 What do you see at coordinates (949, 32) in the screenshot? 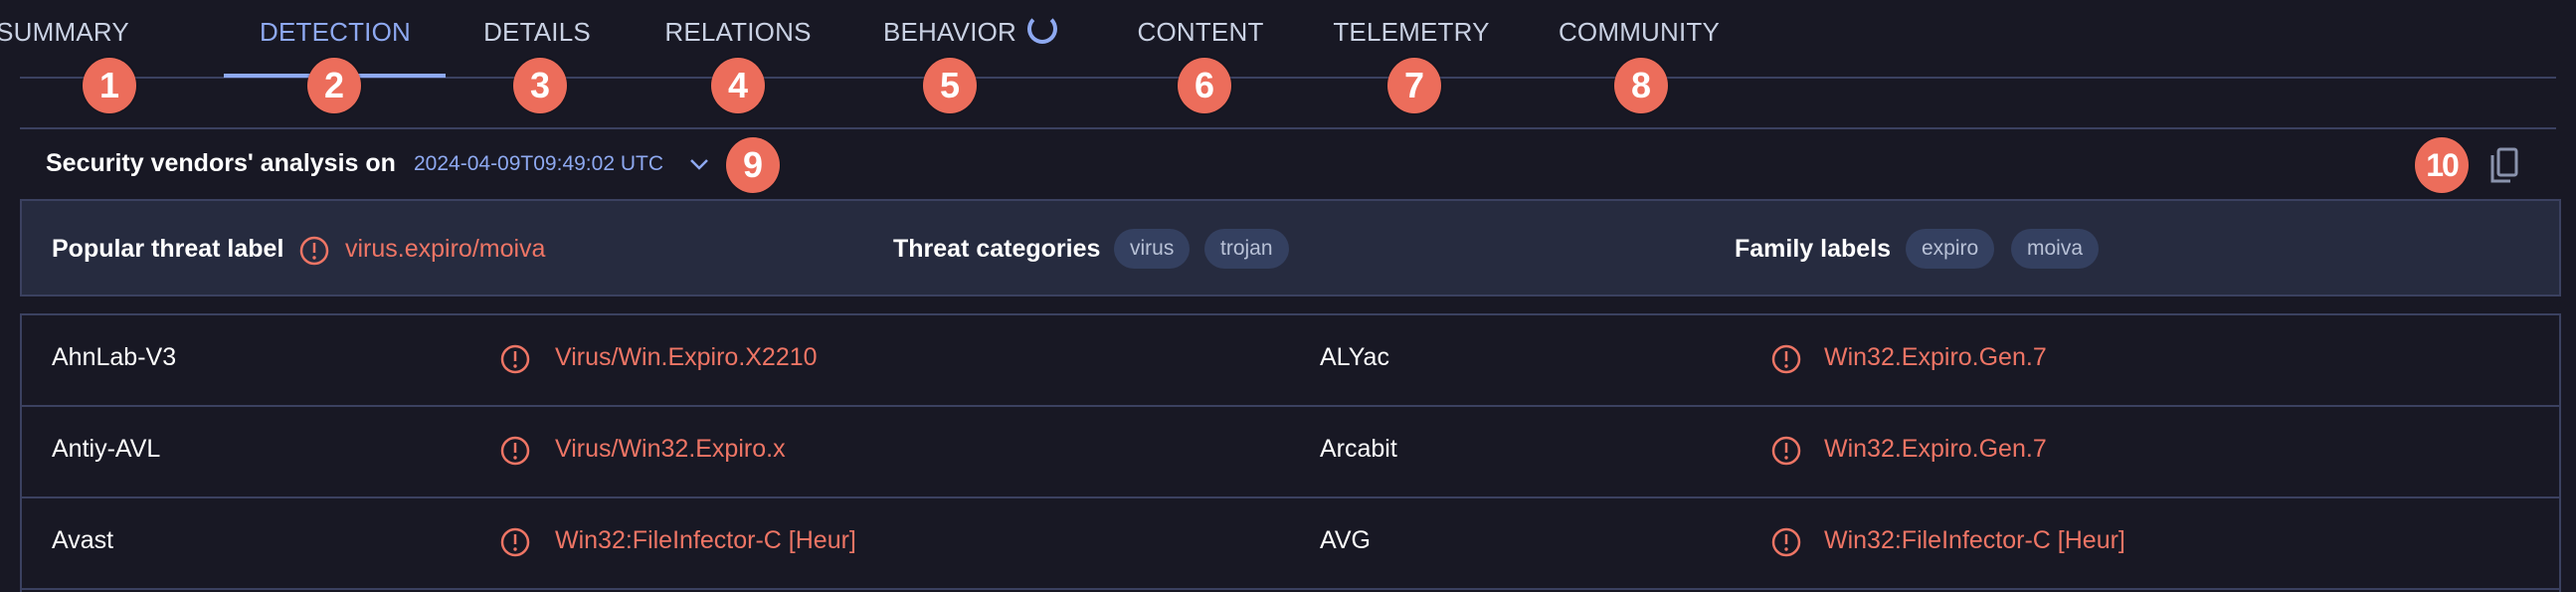
I see `tab-behavior: BEHAVIOR` at bounding box center [949, 32].